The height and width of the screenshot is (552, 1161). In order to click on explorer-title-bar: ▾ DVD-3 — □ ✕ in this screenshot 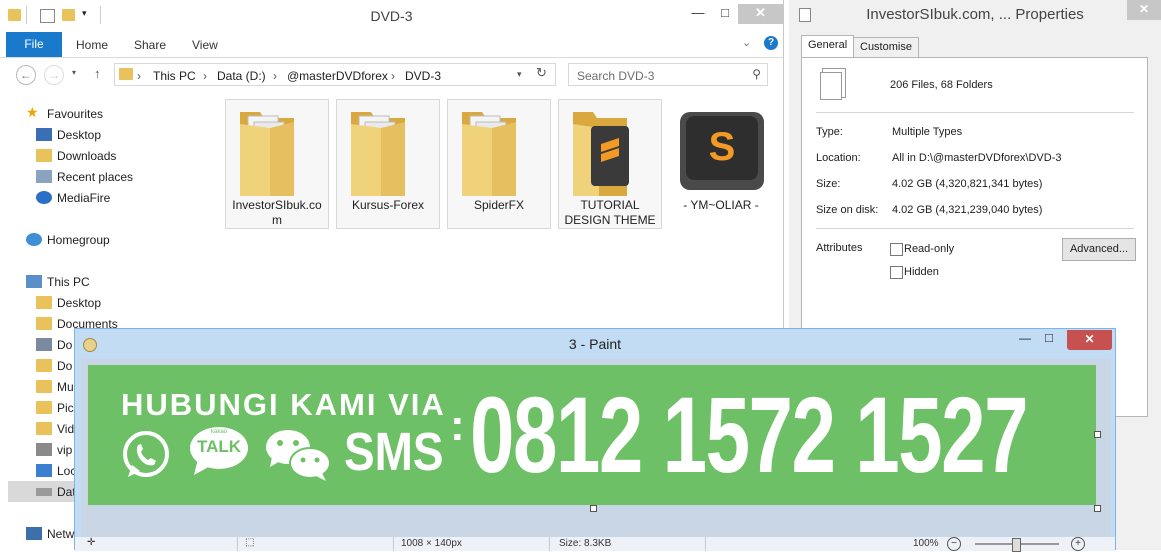, I will do `click(391, 16)`.